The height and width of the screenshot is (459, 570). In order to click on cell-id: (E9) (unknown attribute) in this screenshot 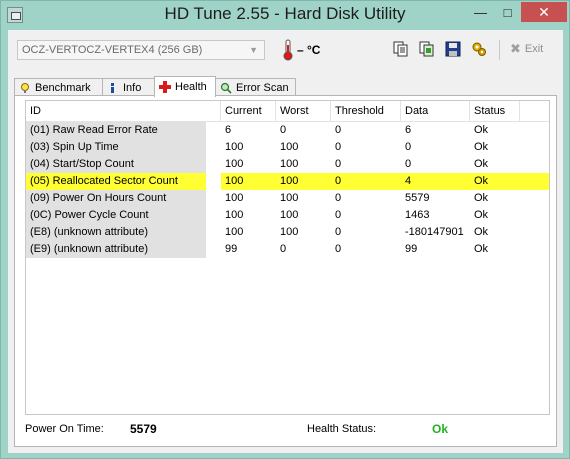, I will do `click(116, 249)`.